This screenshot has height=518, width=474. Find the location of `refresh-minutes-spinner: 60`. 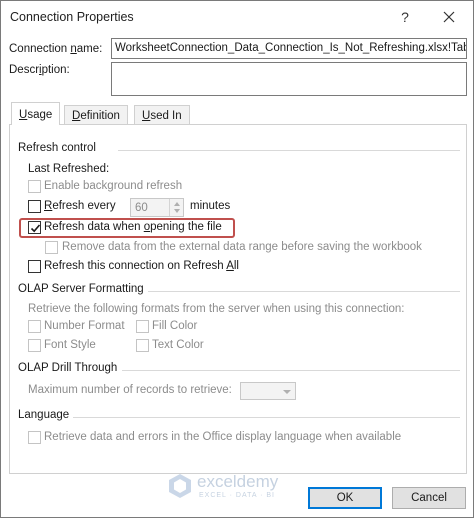

refresh-minutes-spinner: 60 is located at coordinates (157, 207).